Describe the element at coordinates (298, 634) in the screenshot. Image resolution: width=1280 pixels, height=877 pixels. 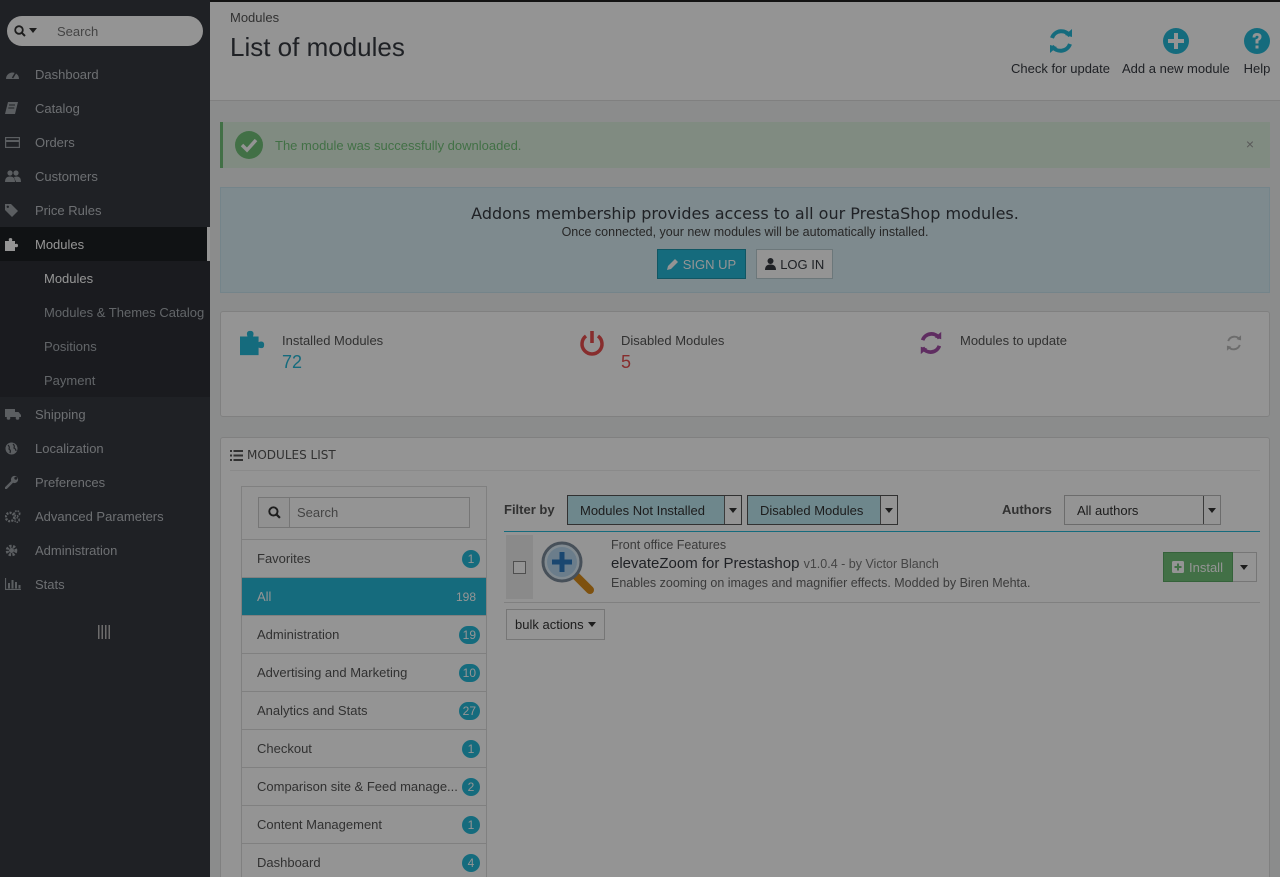
I see `category-name: Administration` at that location.